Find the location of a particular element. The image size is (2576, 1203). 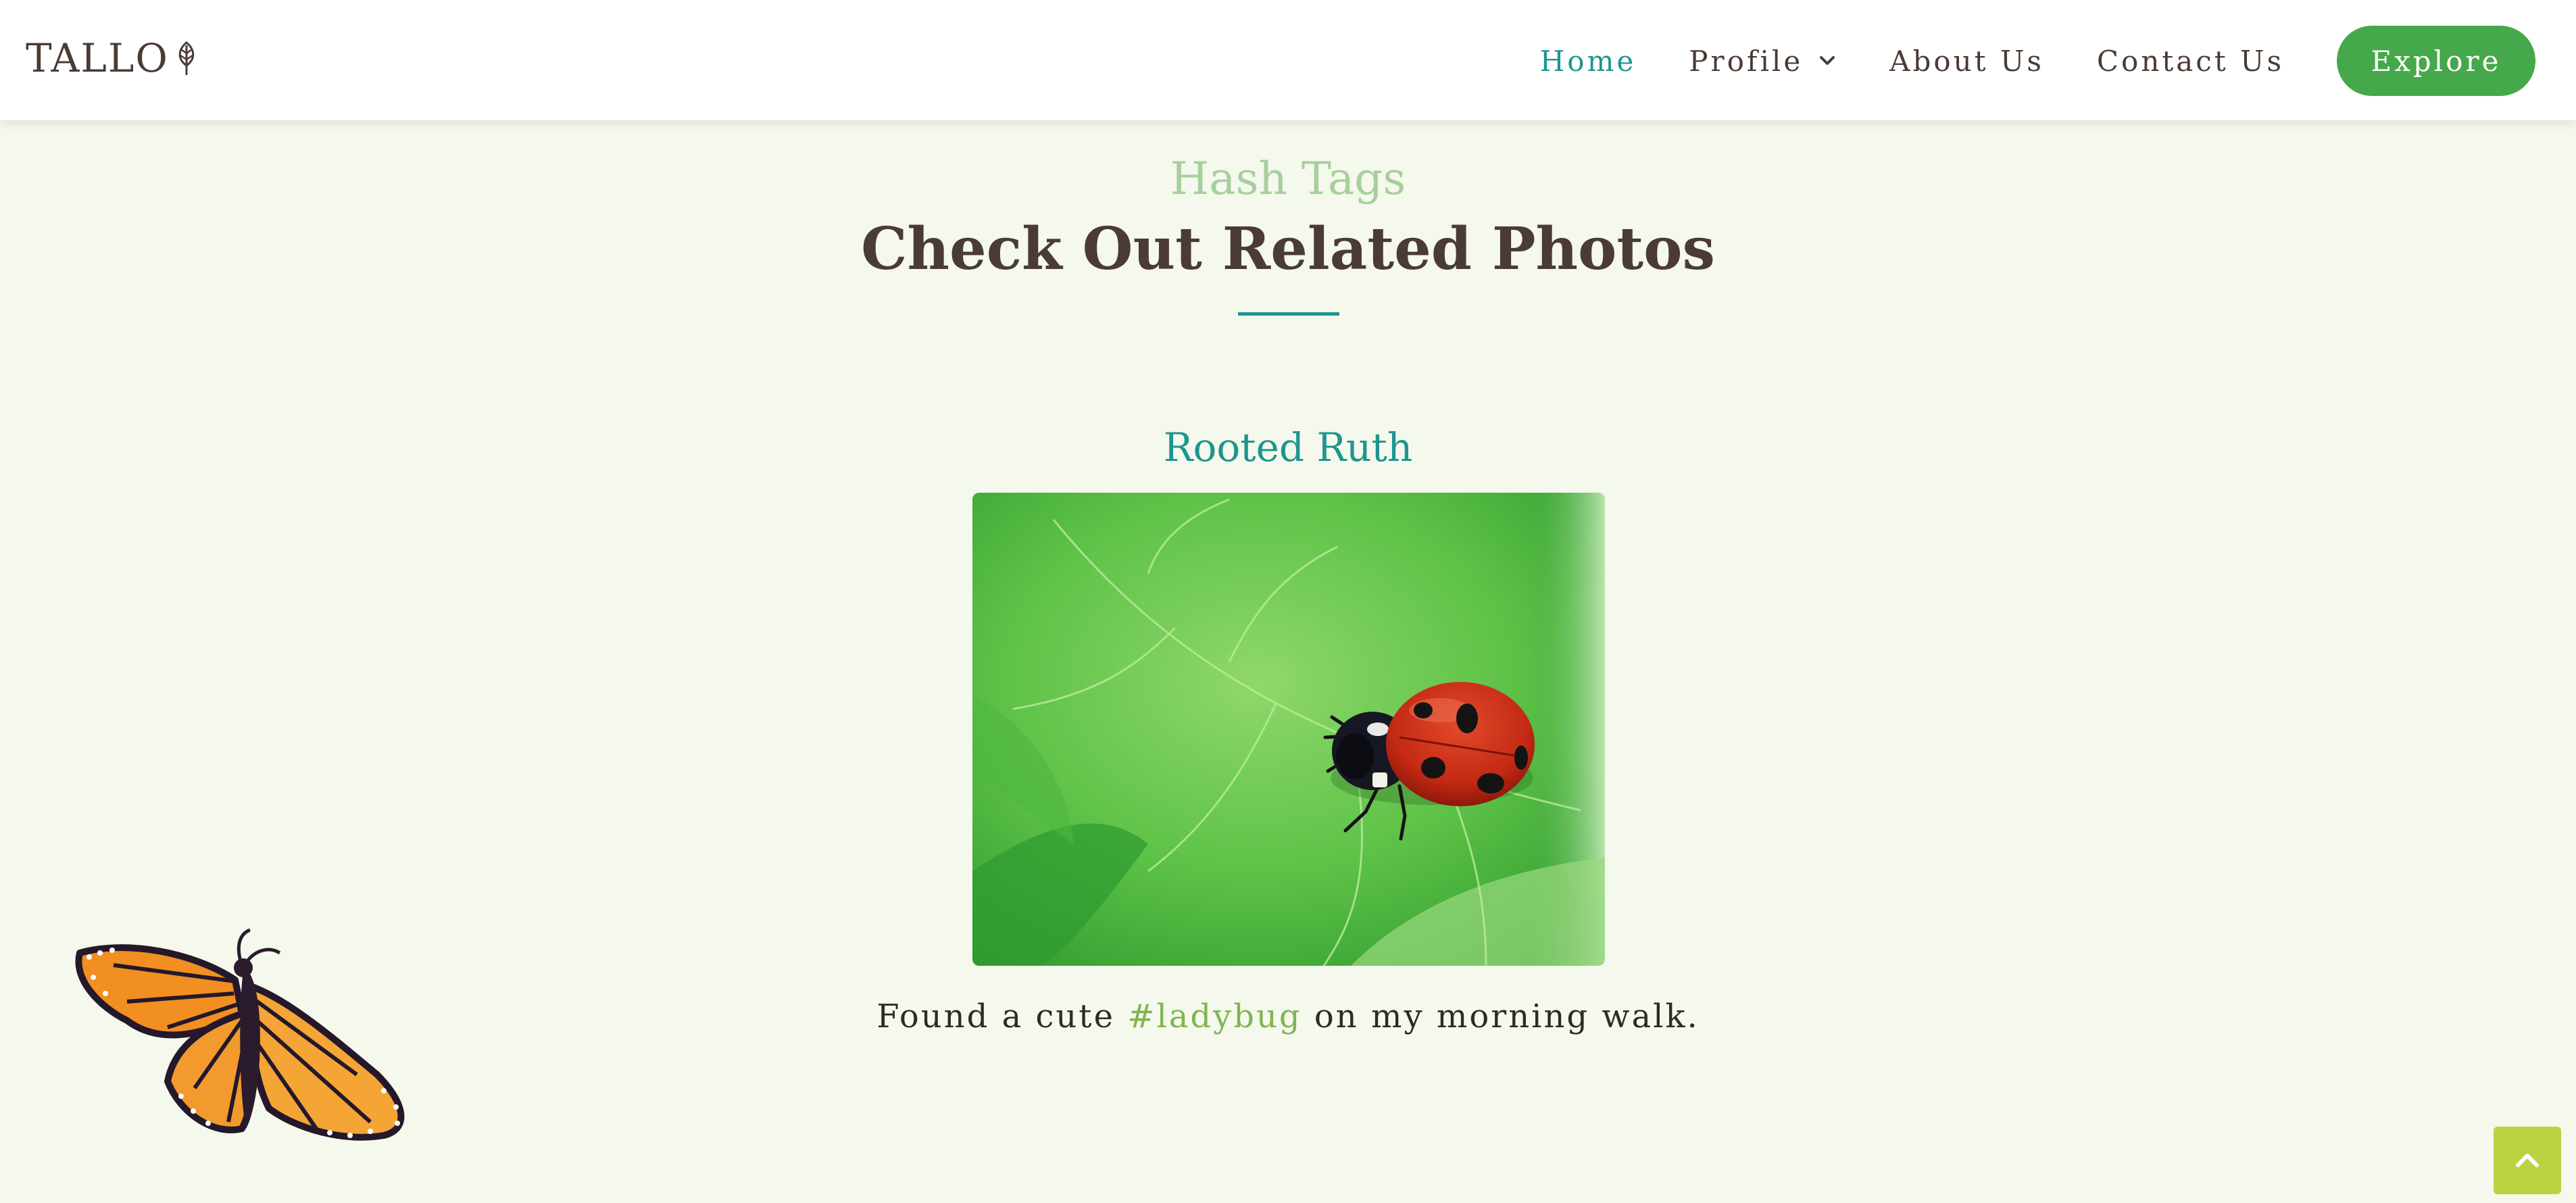

nav-about-us: About Us is located at coordinates (1967, 62).